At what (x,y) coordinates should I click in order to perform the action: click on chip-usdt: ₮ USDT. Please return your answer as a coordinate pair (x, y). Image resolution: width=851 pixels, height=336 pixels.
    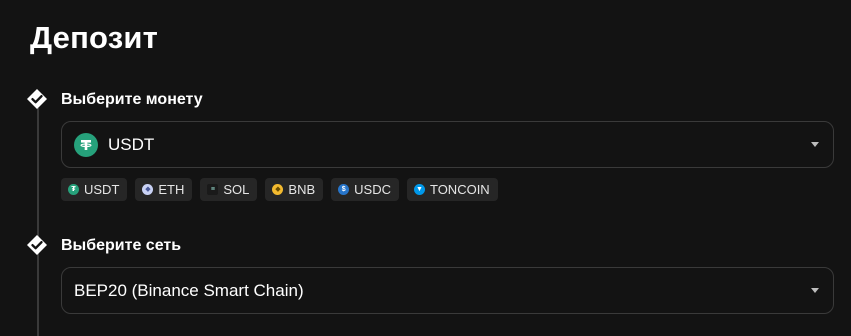
    Looking at the image, I should click on (94, 189).